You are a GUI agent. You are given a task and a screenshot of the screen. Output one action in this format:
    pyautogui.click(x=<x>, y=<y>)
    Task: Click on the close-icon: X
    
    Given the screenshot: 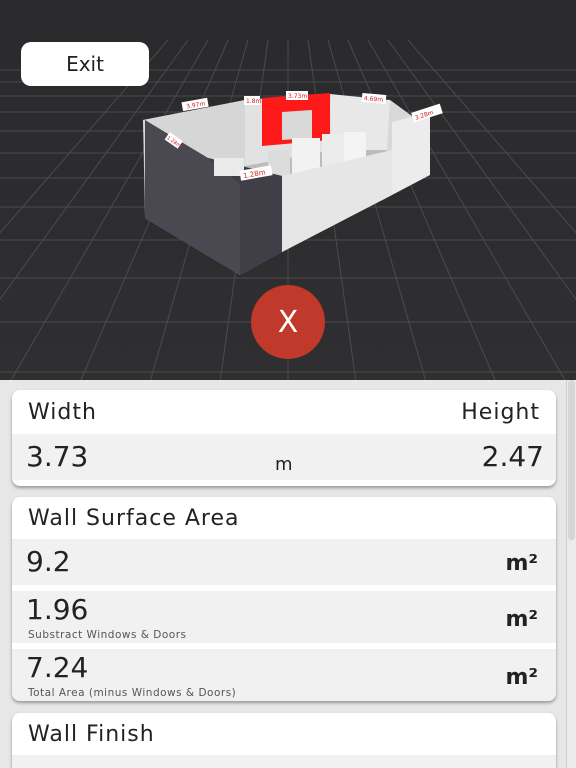 What is the action you would take?
    pyautogui.click(x=288, y=322)
    